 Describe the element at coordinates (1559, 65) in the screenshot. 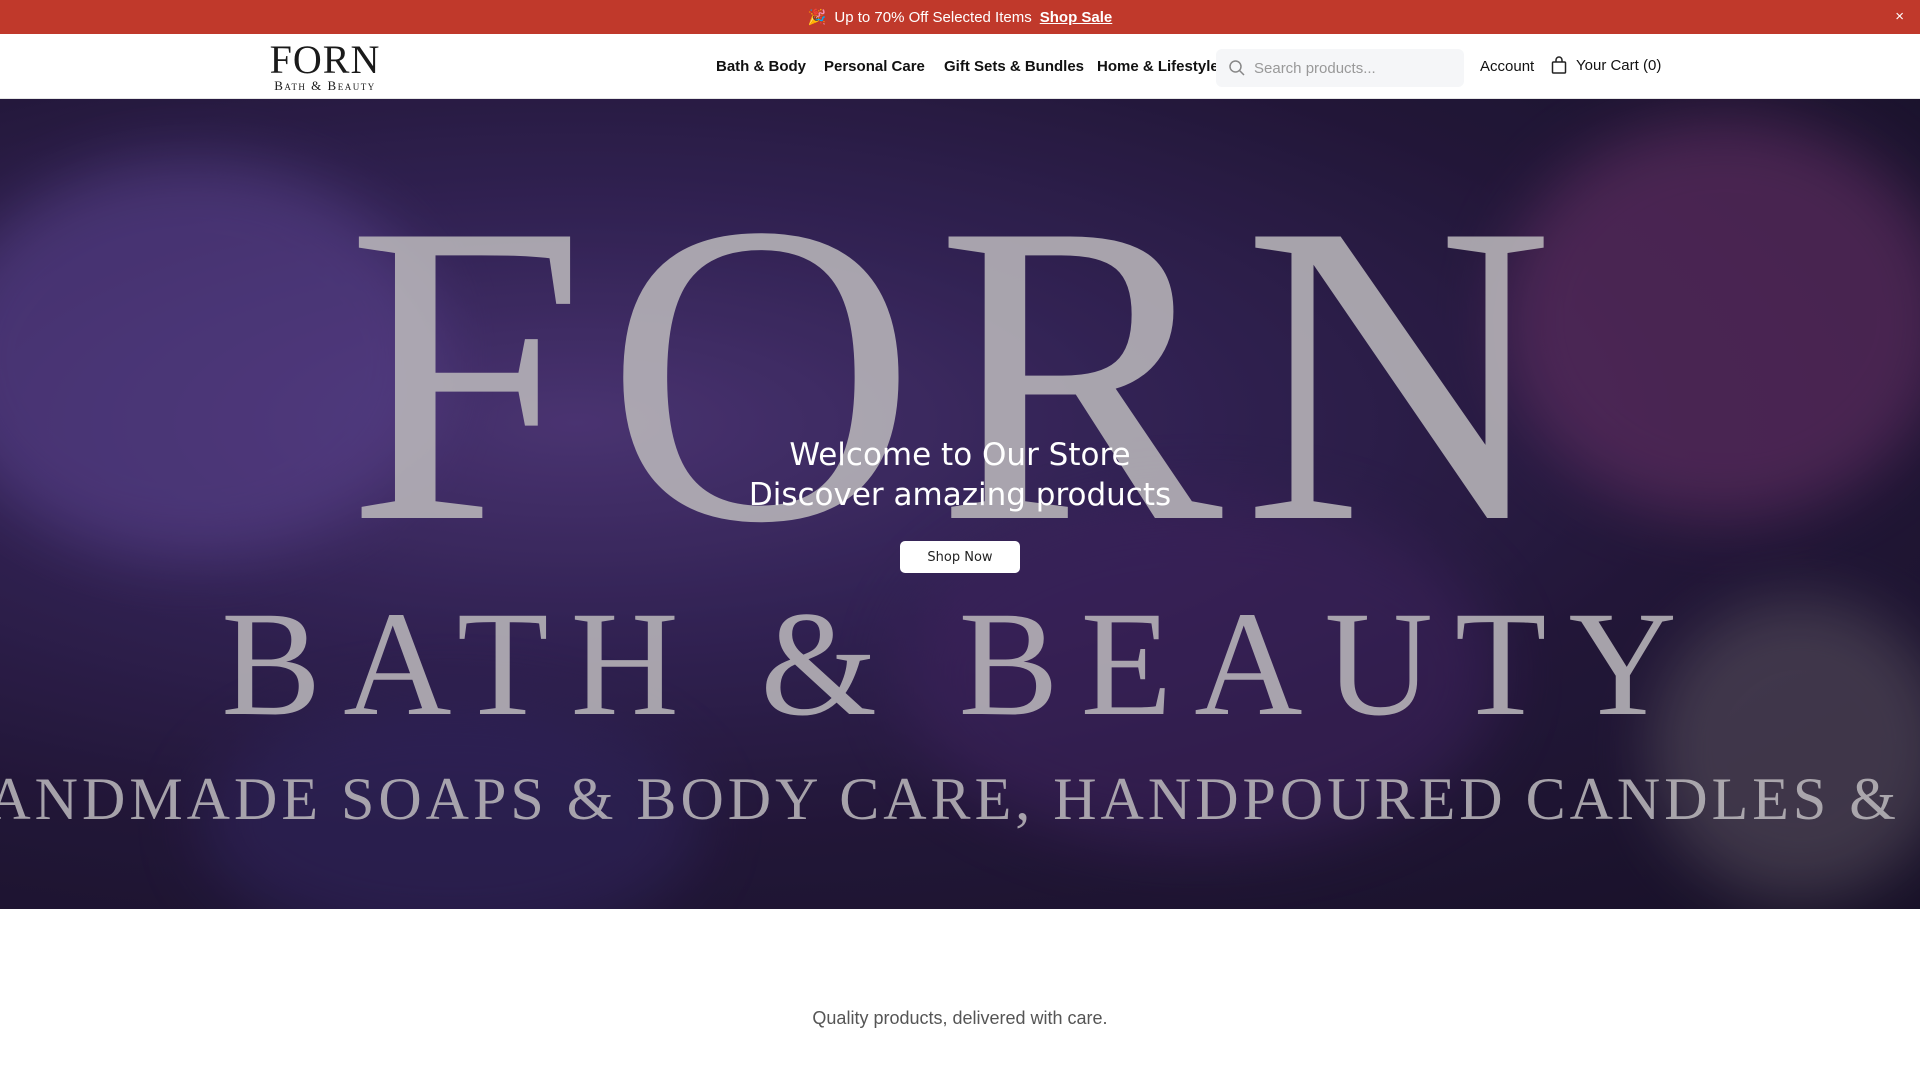

I see `shopping-bag-icon` at that location.